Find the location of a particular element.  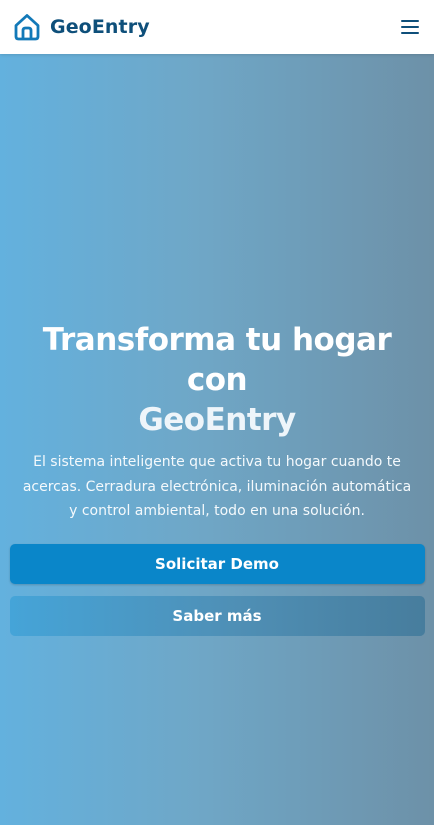

hero-title: Transforma tu hogar con GeoEntry is located at coordinates (217, 380).